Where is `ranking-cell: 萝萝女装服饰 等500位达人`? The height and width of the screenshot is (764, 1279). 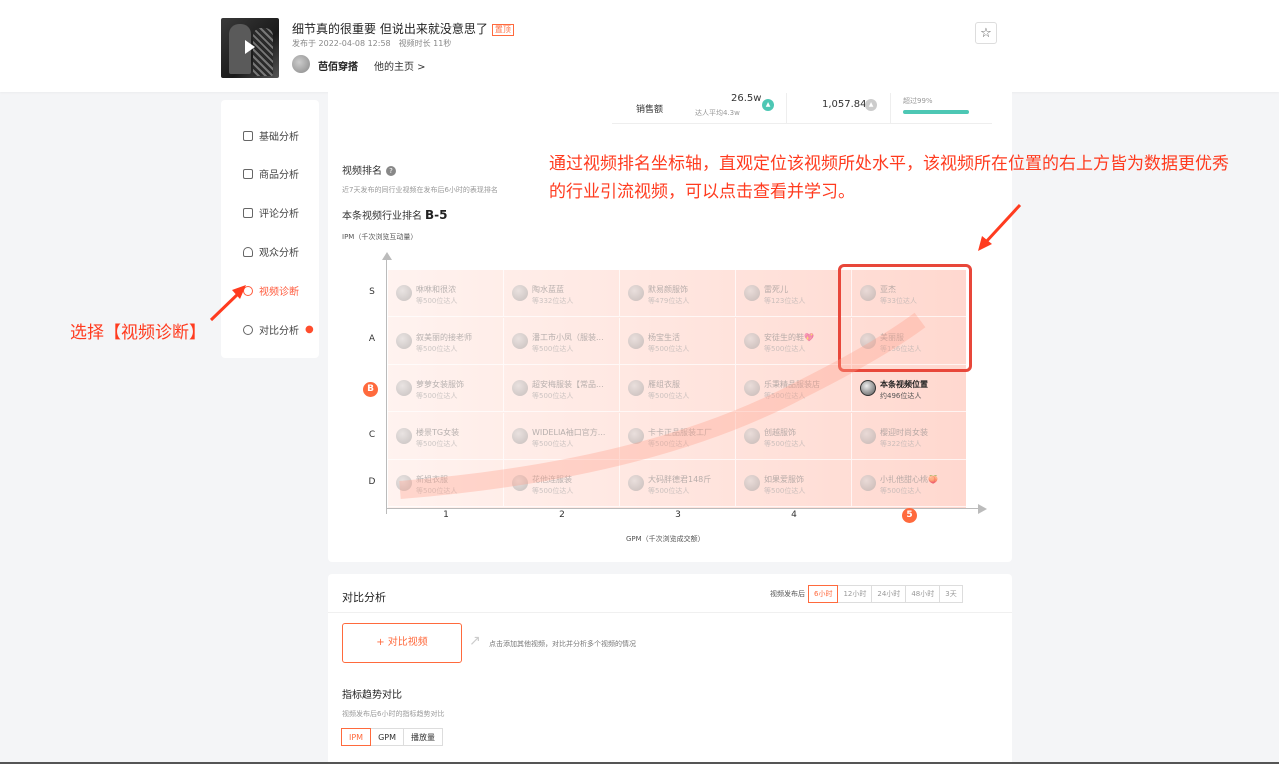 ranking-cell: 萝萝女装服饰 等500位达人 is located at coordinates (446, 389).